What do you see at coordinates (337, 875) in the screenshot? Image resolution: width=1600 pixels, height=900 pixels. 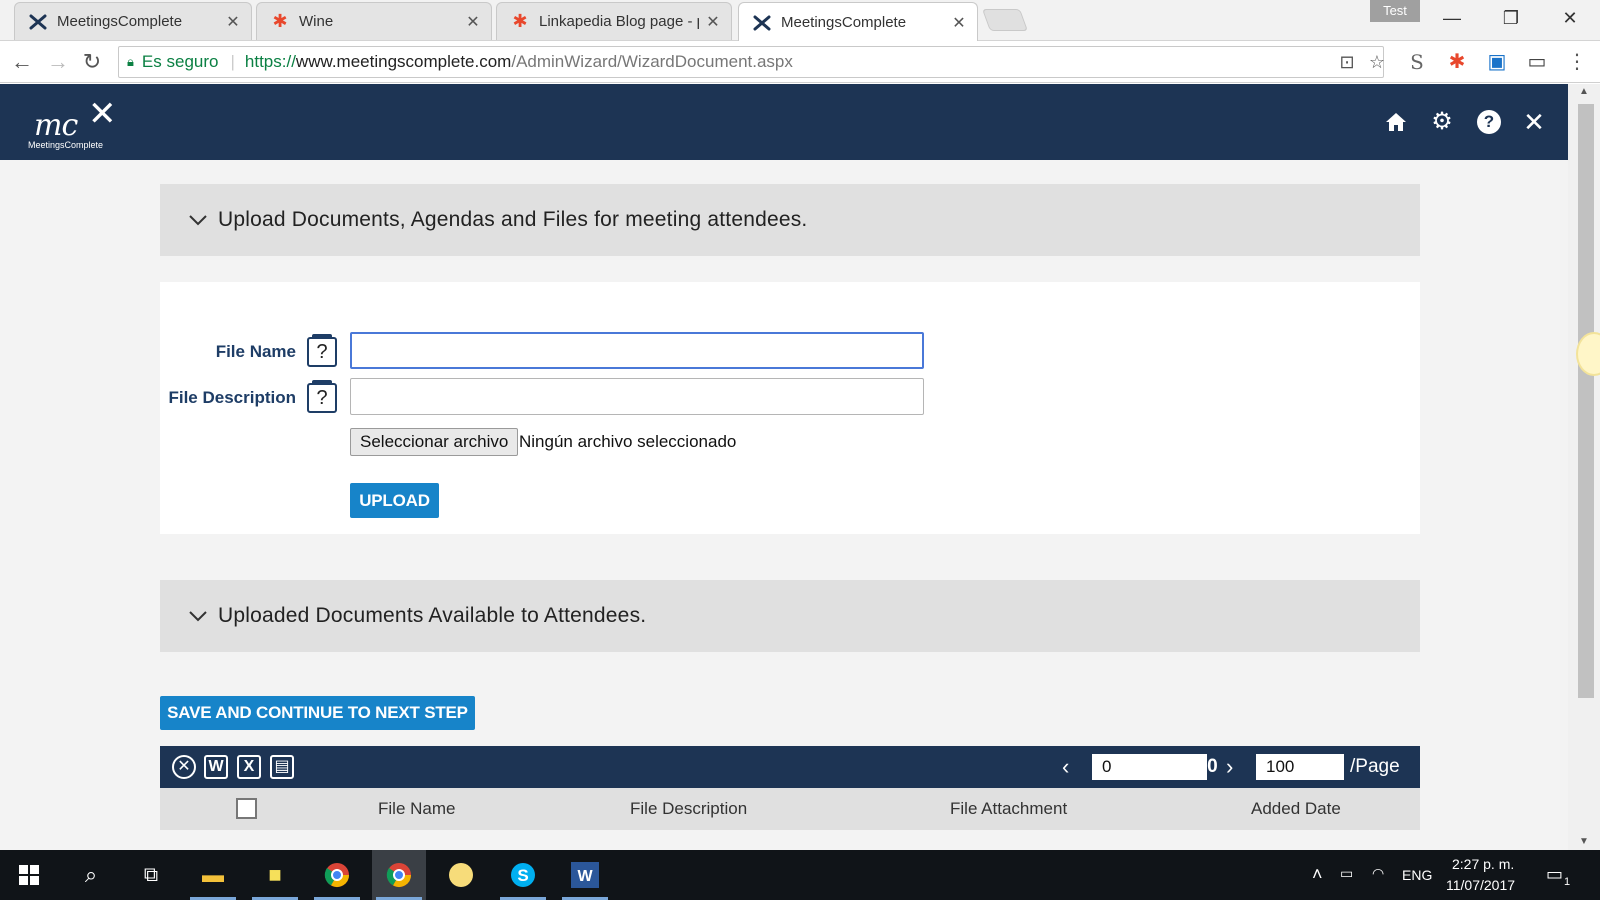 I see `chrome-profile-icon` at bounding box center [337, 875].